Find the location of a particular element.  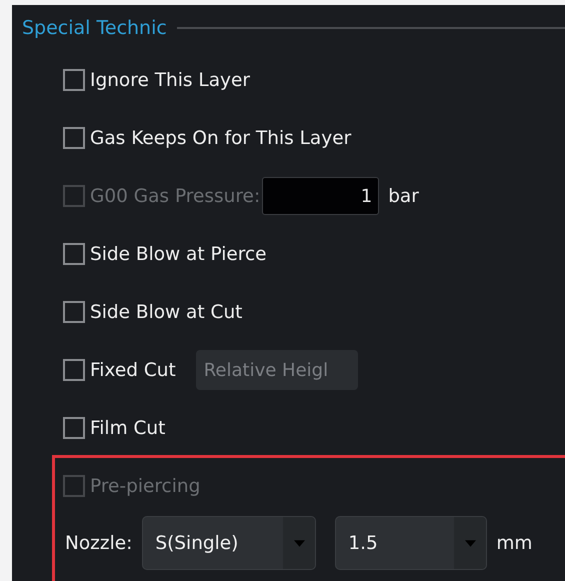

checkbox-label: Gas Keeps On for This Layer is located at coordinates (221, 138).